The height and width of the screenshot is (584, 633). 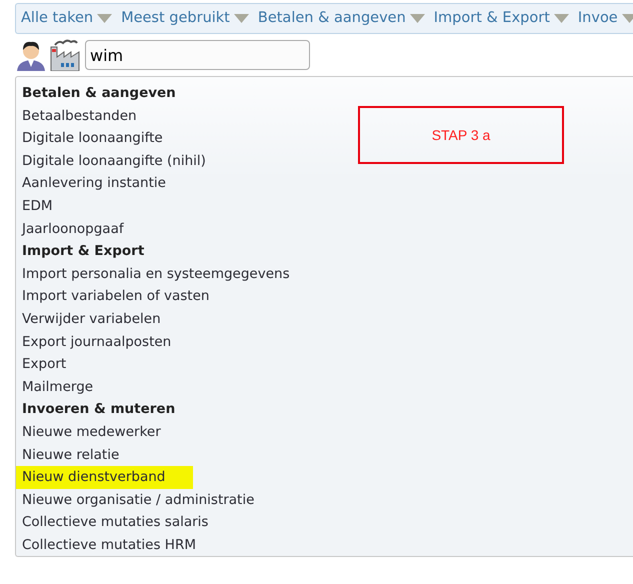 What do you see at coordinates (185, 19) in the screenshot?
I see `menu-tab: Meest gebruikt` at bounding box center [185, 19].